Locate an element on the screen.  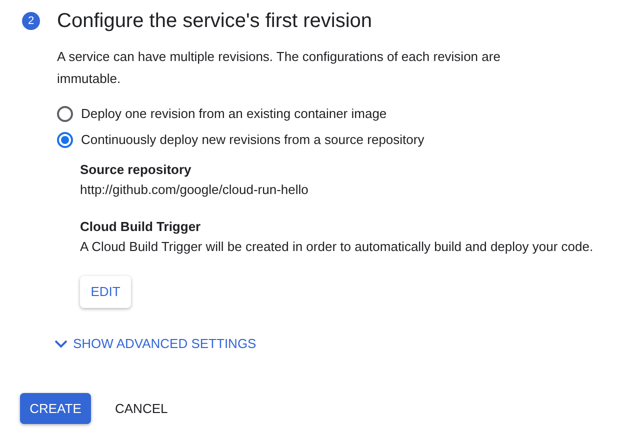
field-heading: Source repository is located at coordinates (136, 170).